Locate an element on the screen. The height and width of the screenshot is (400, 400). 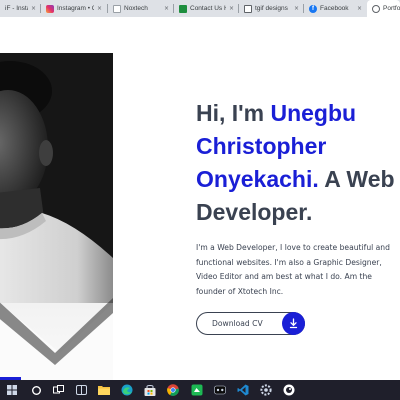
tab-title: Facebook is located at coordinates (334, 8).